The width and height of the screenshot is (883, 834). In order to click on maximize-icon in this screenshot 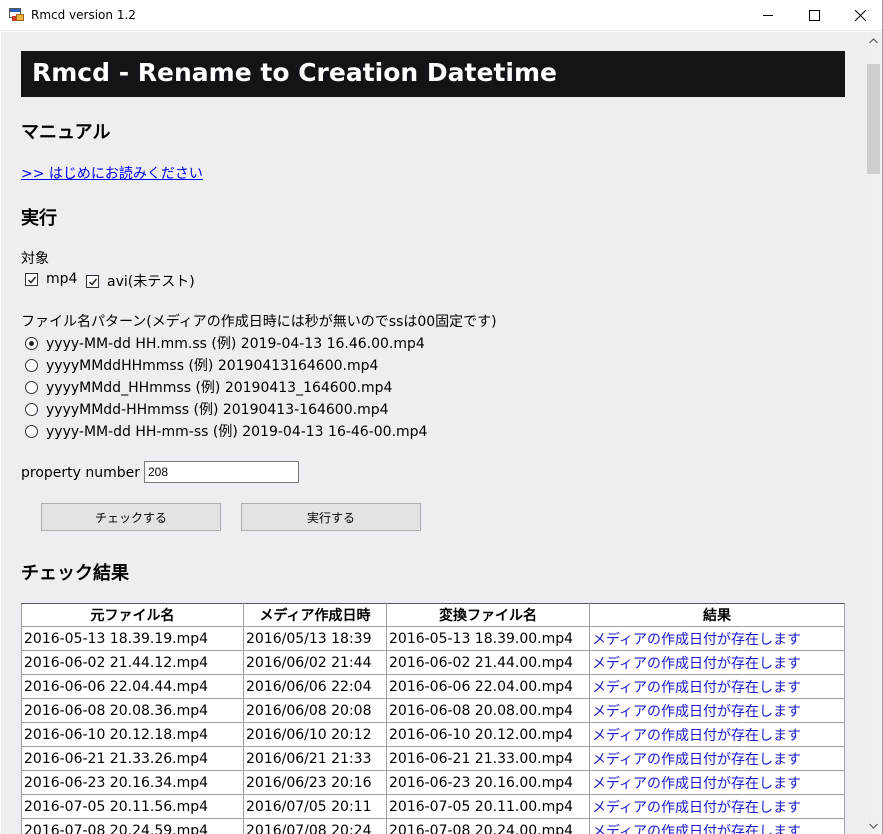, I will do `click(814, 15)`.